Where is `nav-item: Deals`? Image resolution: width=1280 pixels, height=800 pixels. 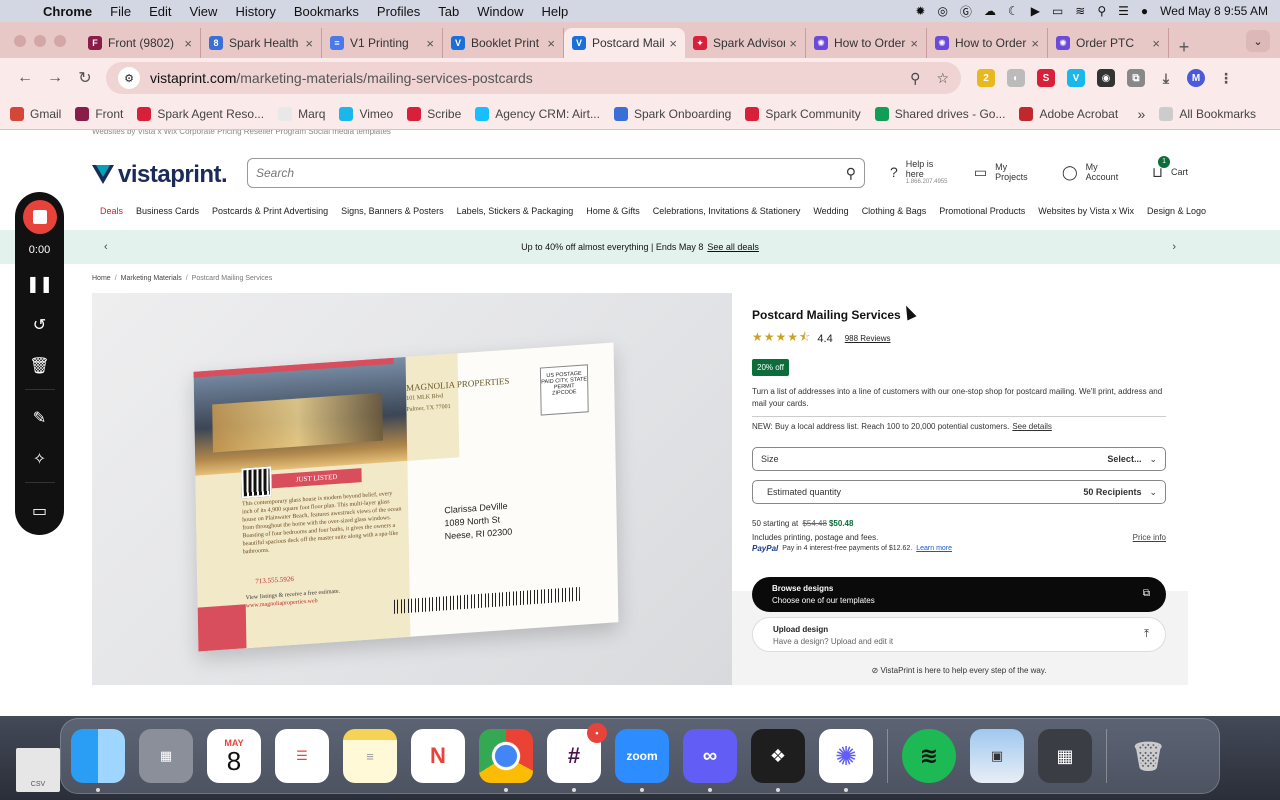 nav-item: Deals is located at coordinates (111, 211).